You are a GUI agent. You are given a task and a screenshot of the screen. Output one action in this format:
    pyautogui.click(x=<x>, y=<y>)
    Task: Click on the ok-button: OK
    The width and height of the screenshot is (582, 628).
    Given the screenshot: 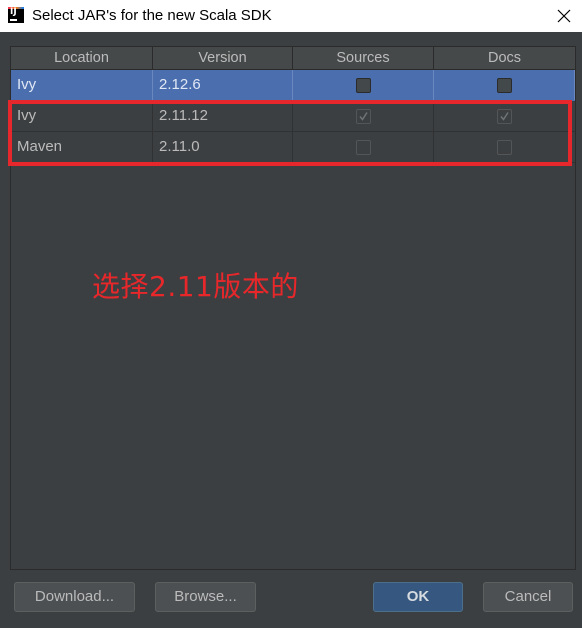 What is the action you would take?
    pyautogui.click(x=418, y=597)
    